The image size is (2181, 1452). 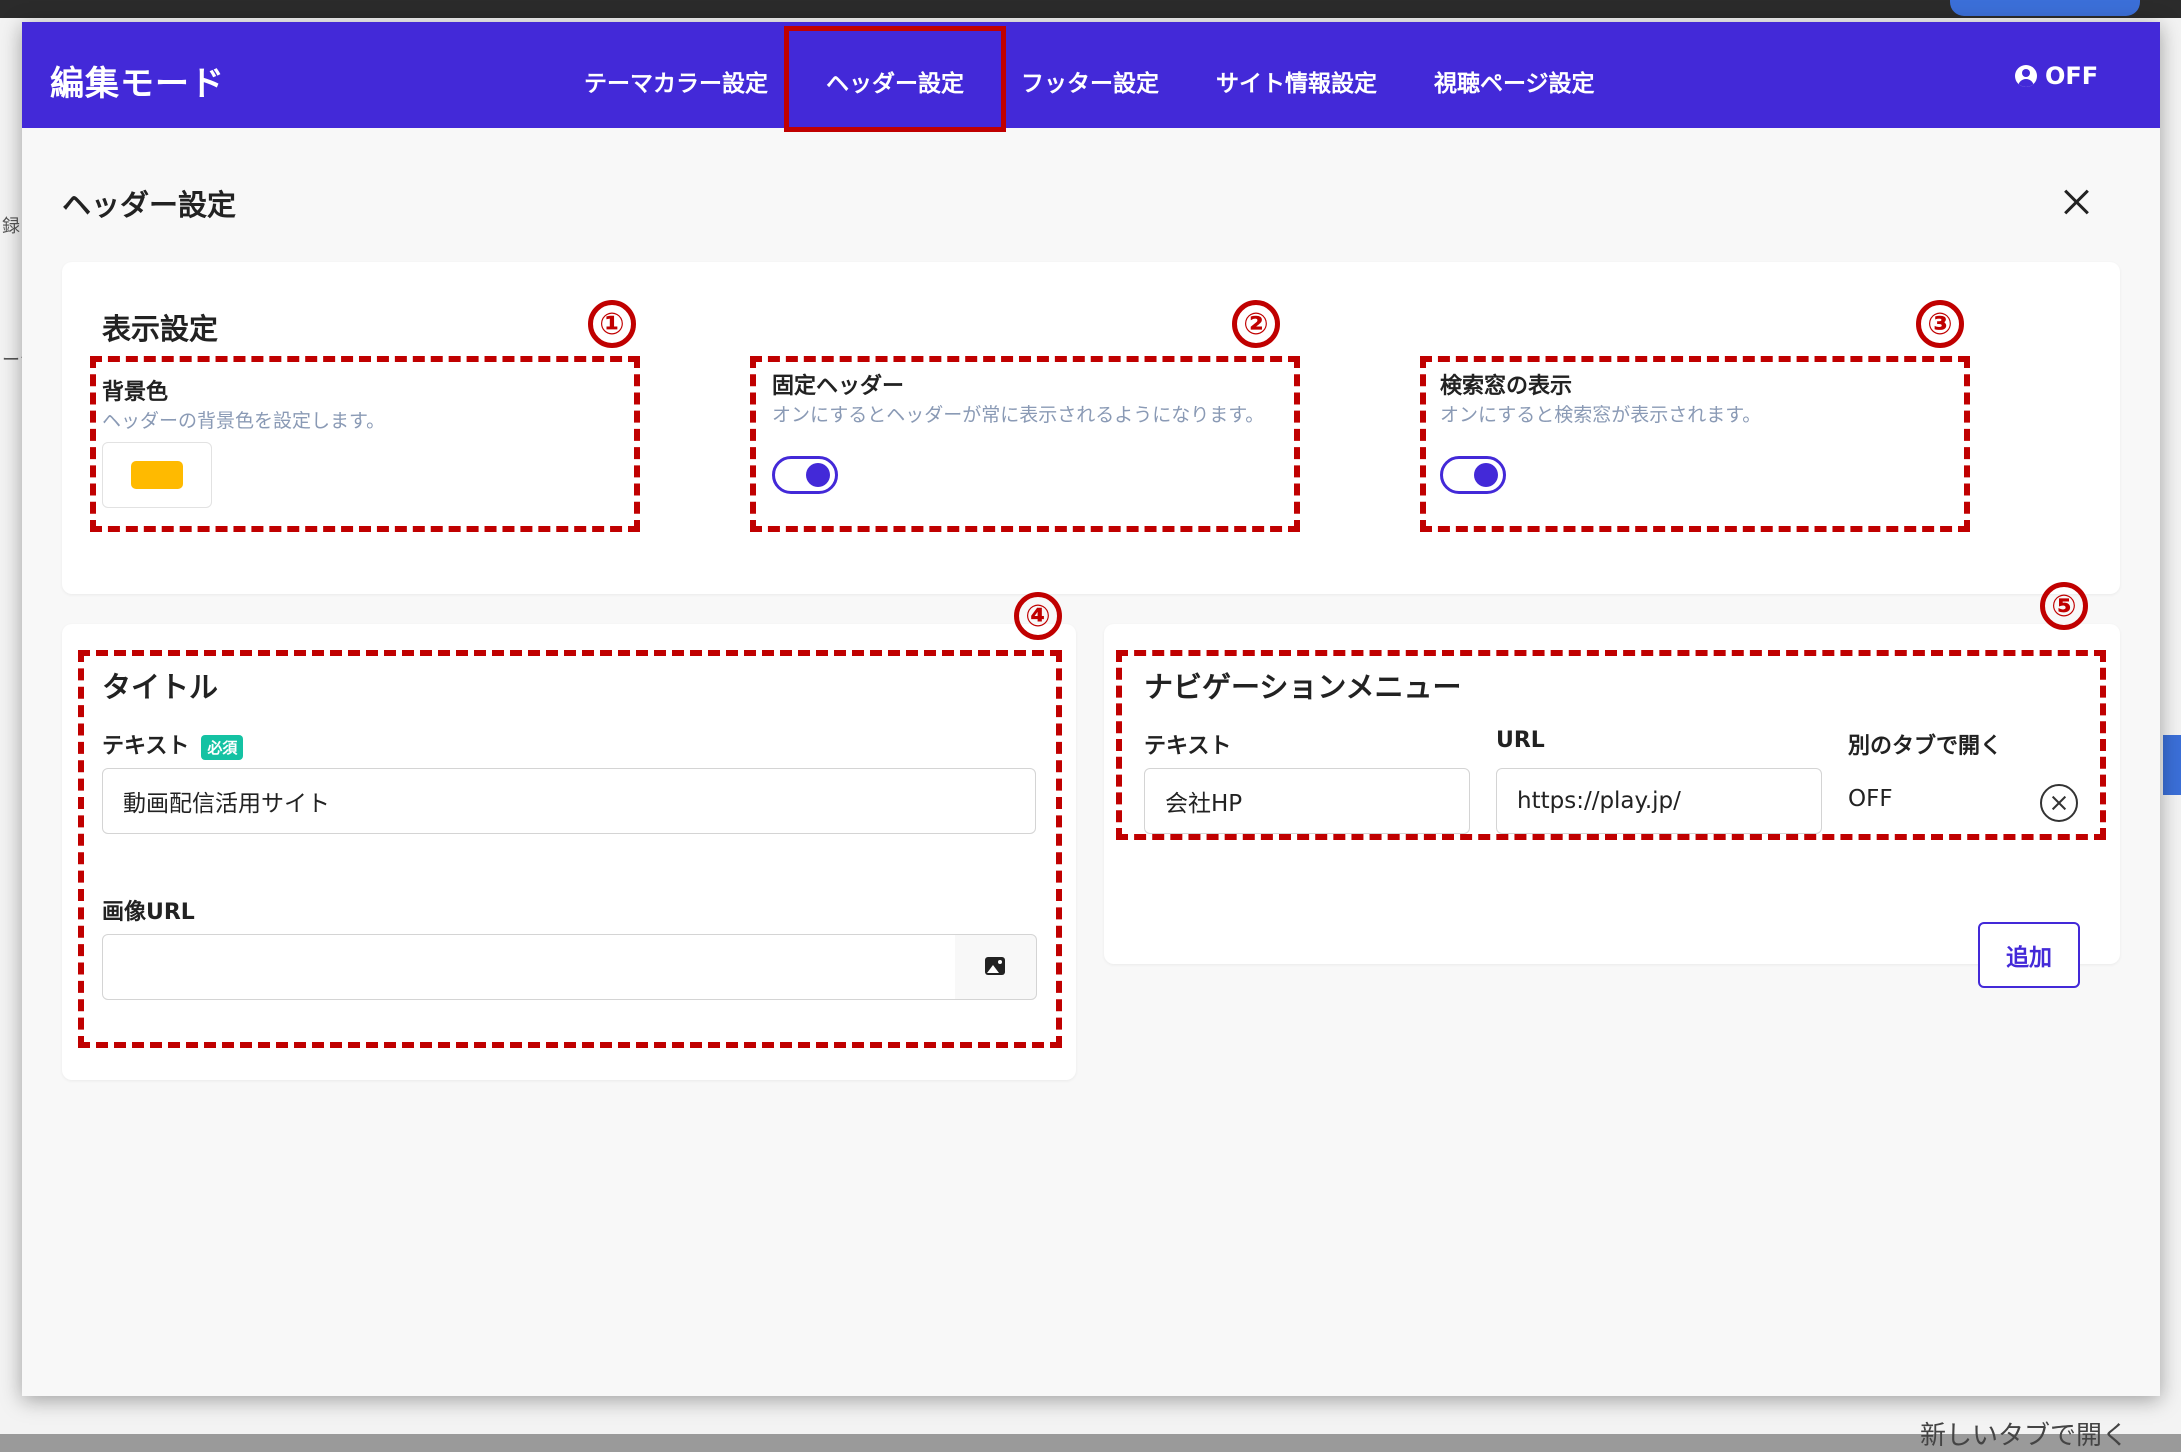 What do you see at coordinates (2072, 76) in the screenshot?
I see `user-status-label: OFF` at bounding box center [2072, 76].